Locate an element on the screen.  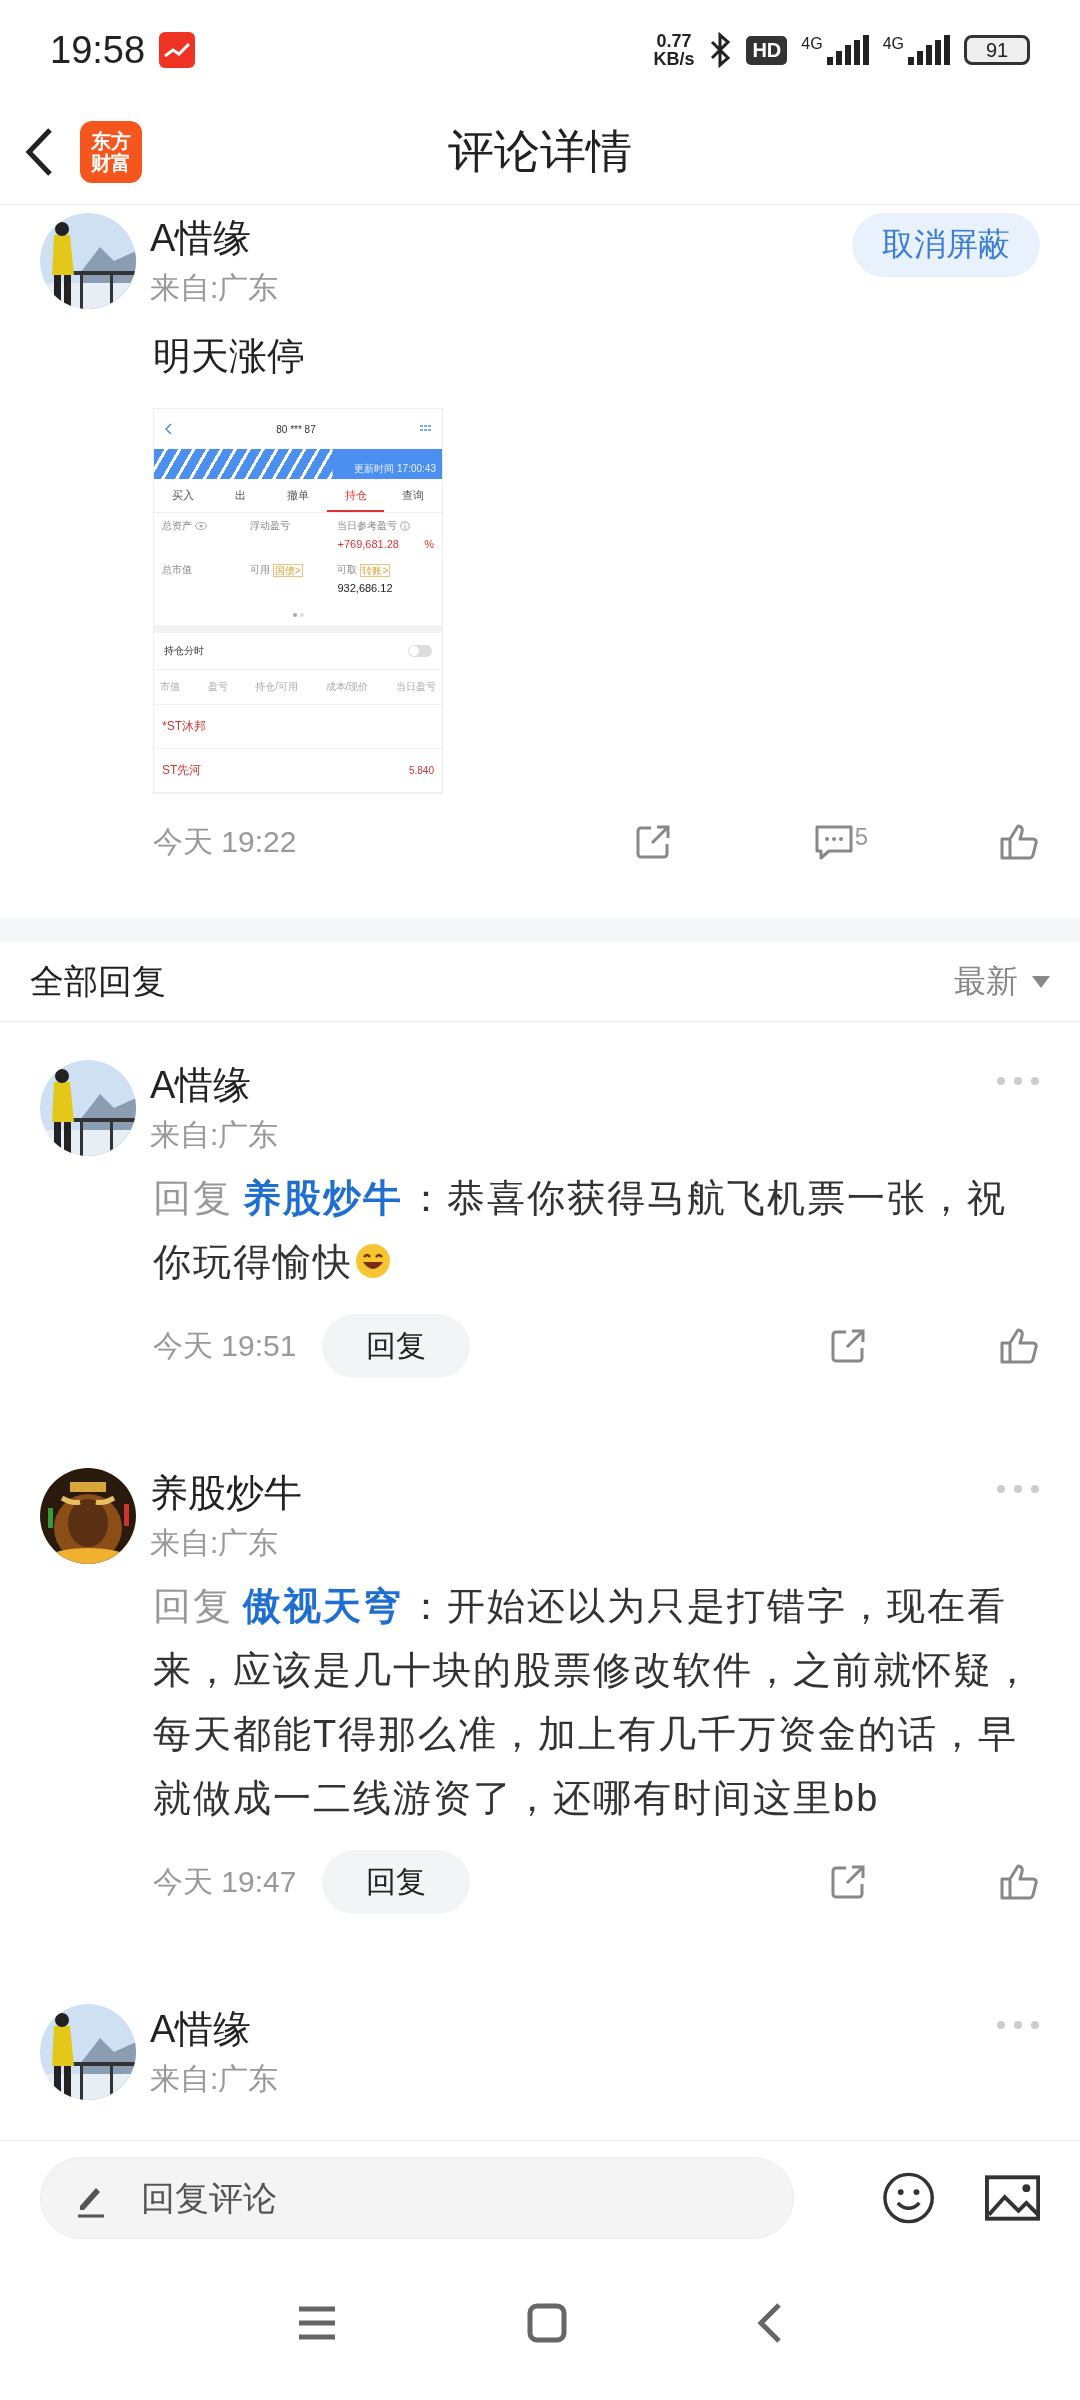
speed-unit: KB/s is located at coordinates (674, 59).